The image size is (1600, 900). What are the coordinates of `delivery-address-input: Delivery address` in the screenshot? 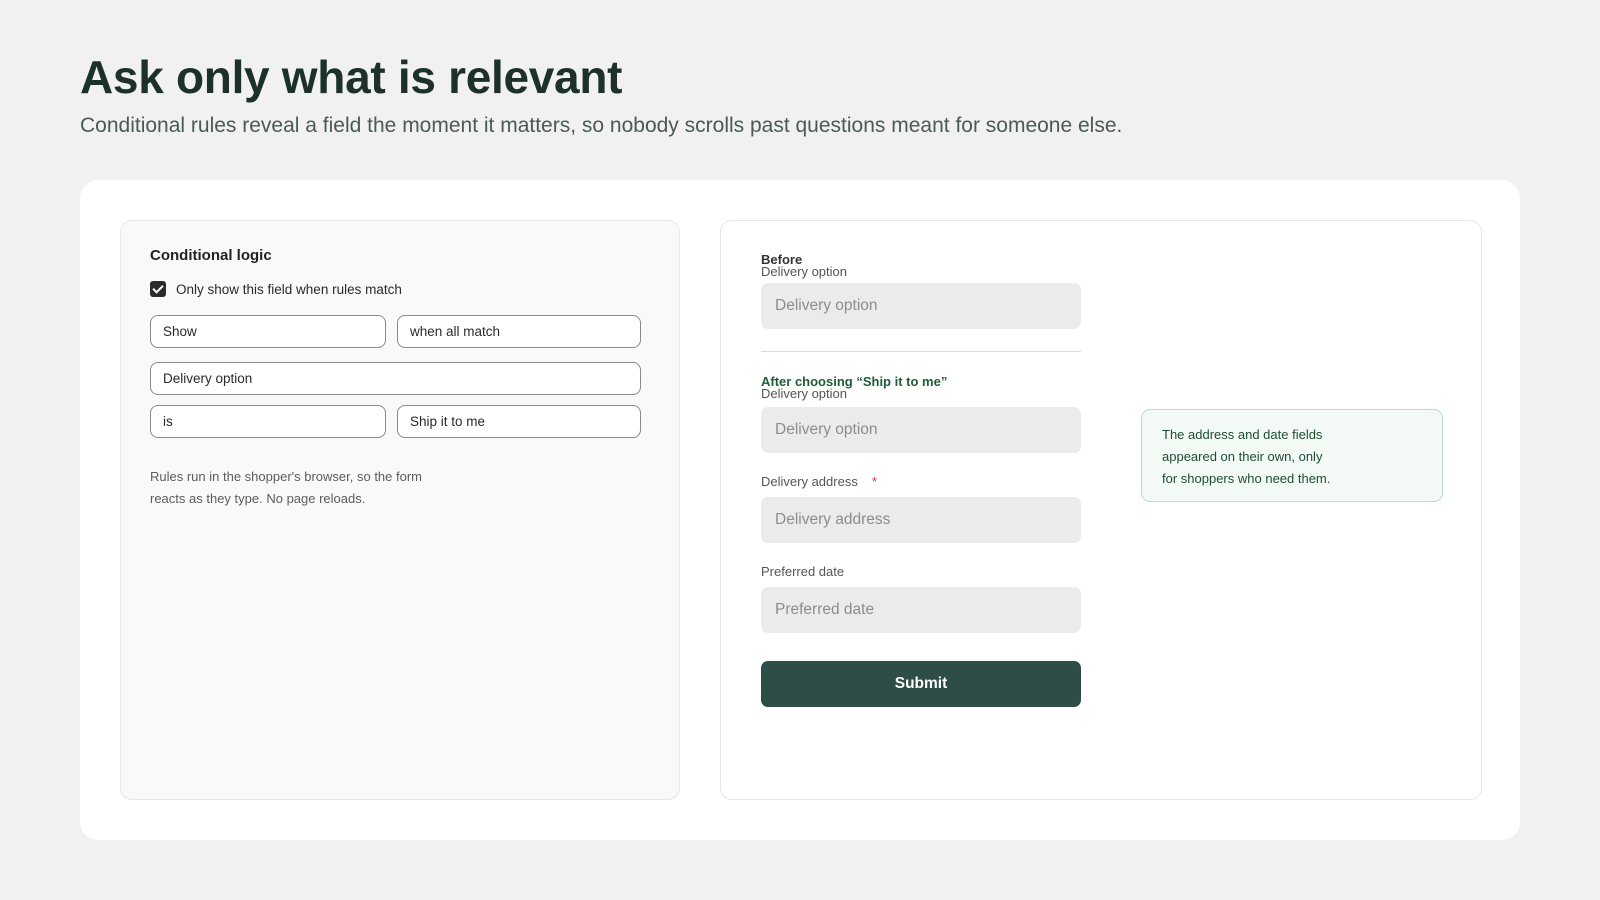 It's located at (921, 520).